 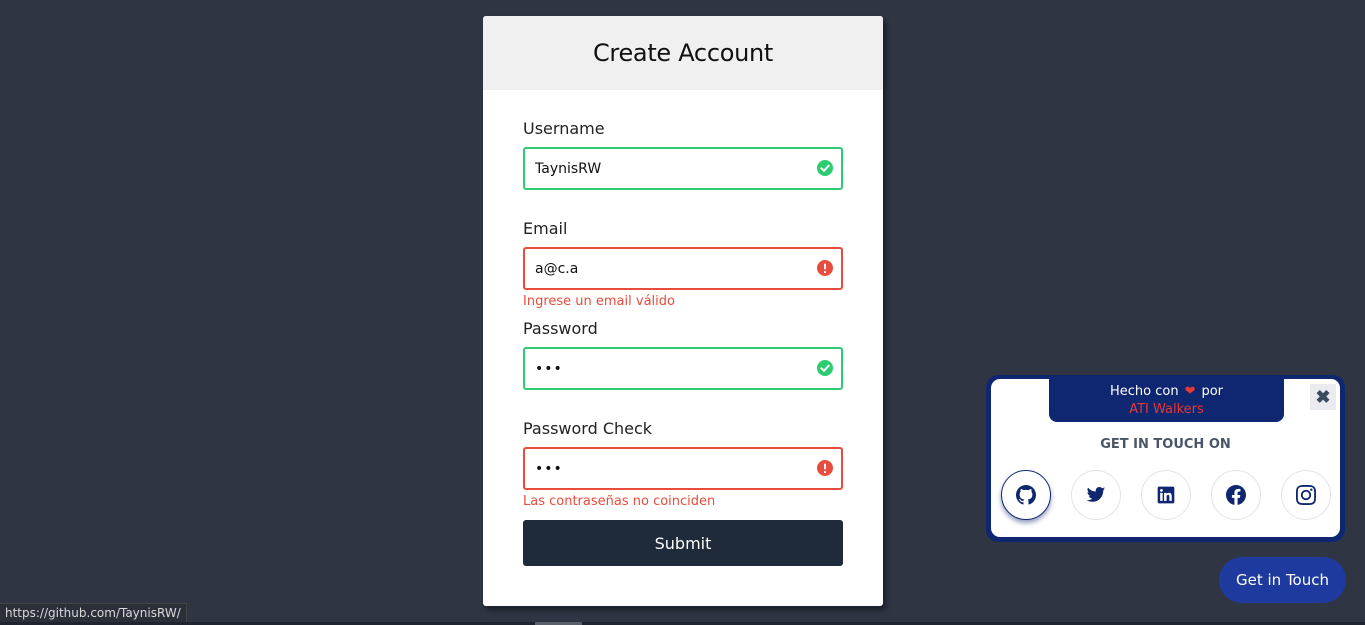 I want to click on twitter-icon, so click(x=1096, y=494).